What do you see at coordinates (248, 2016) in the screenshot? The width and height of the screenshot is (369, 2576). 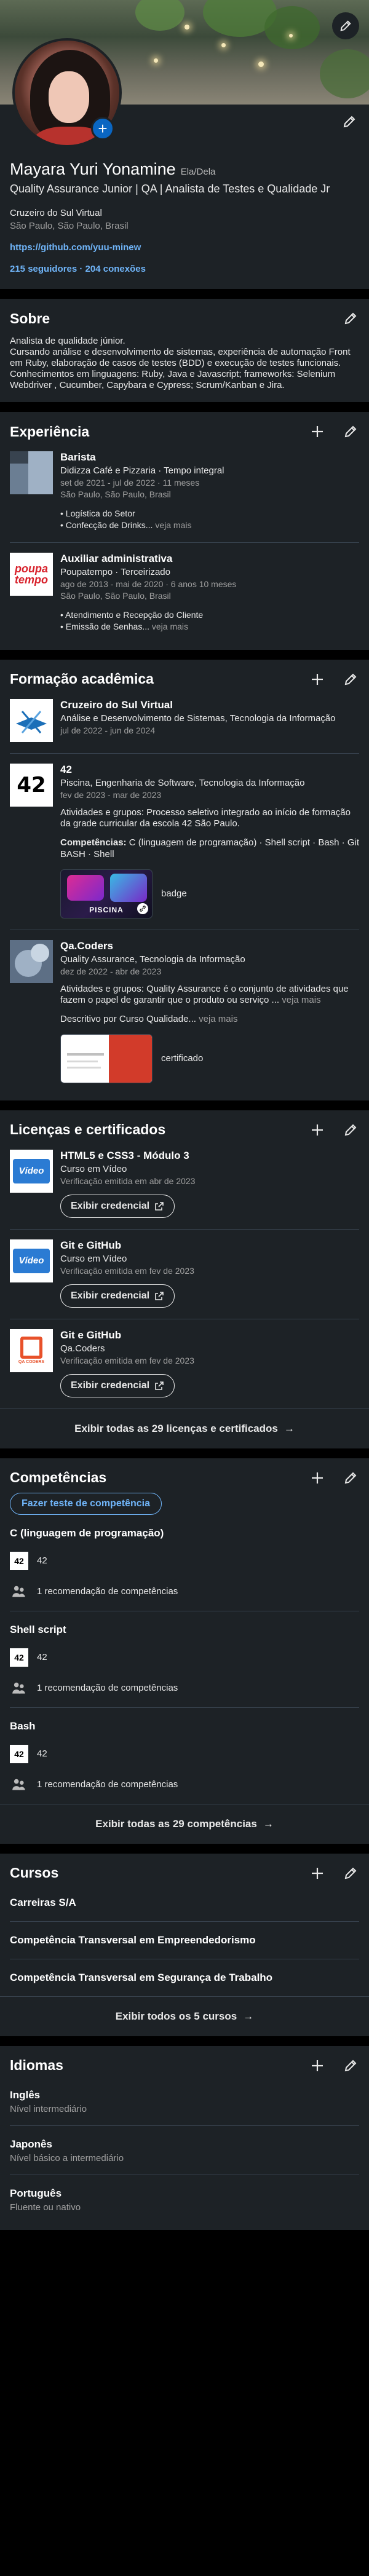 I see `arrow-right-icon: →` at bounding box center [248, 2016].